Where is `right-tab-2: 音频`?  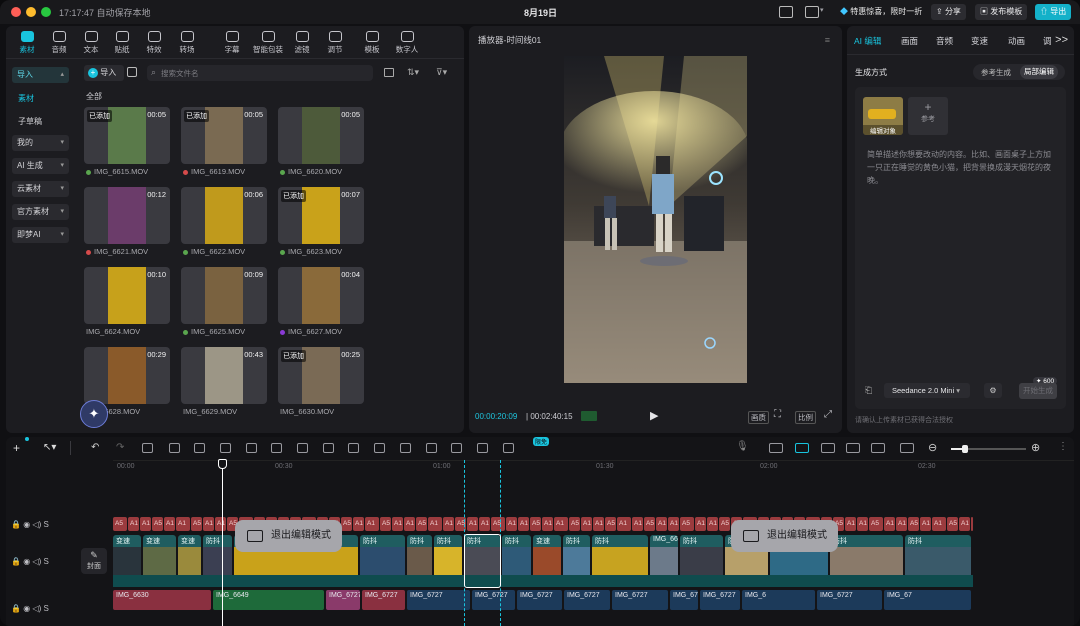 right-tab-2: 音频 is located at coordinates (944, 41).